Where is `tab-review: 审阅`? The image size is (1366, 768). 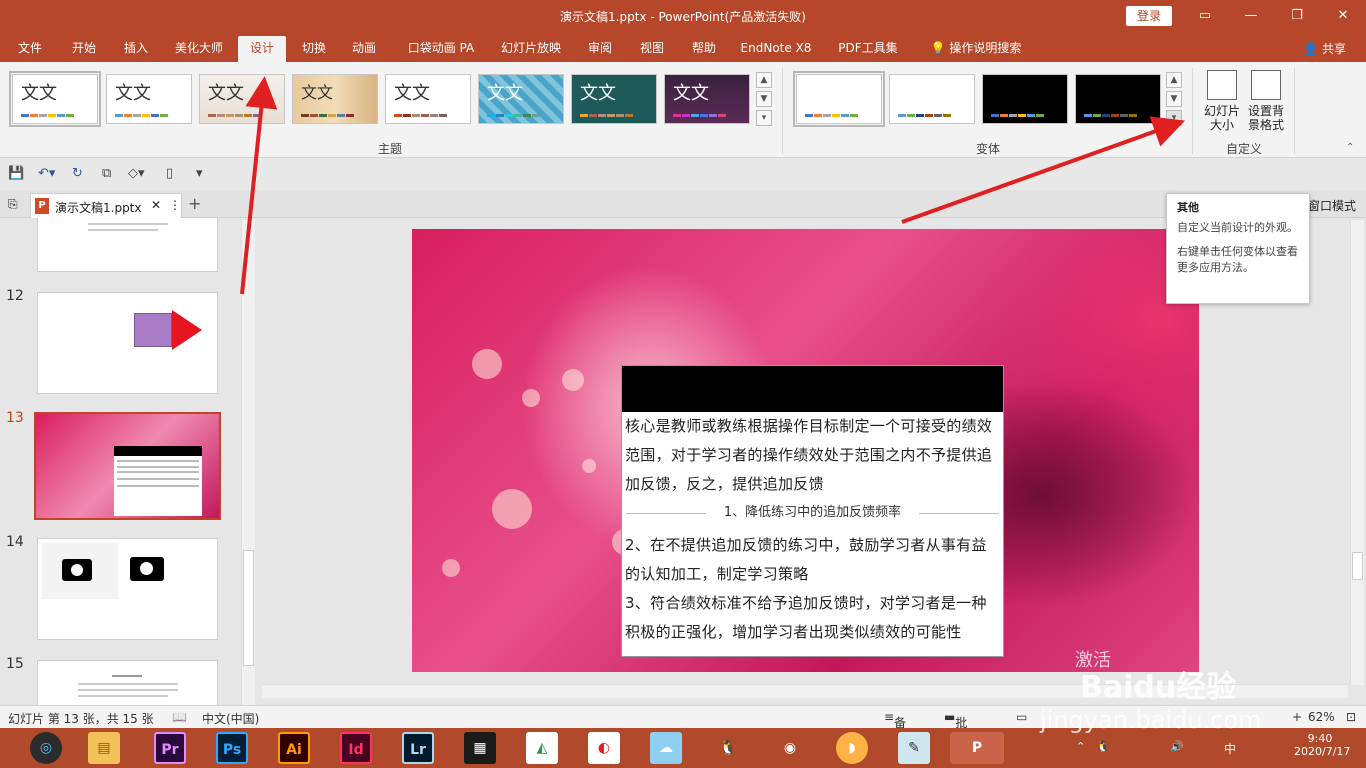
tab-review: 审阅 is located at coordinates (600, 49).